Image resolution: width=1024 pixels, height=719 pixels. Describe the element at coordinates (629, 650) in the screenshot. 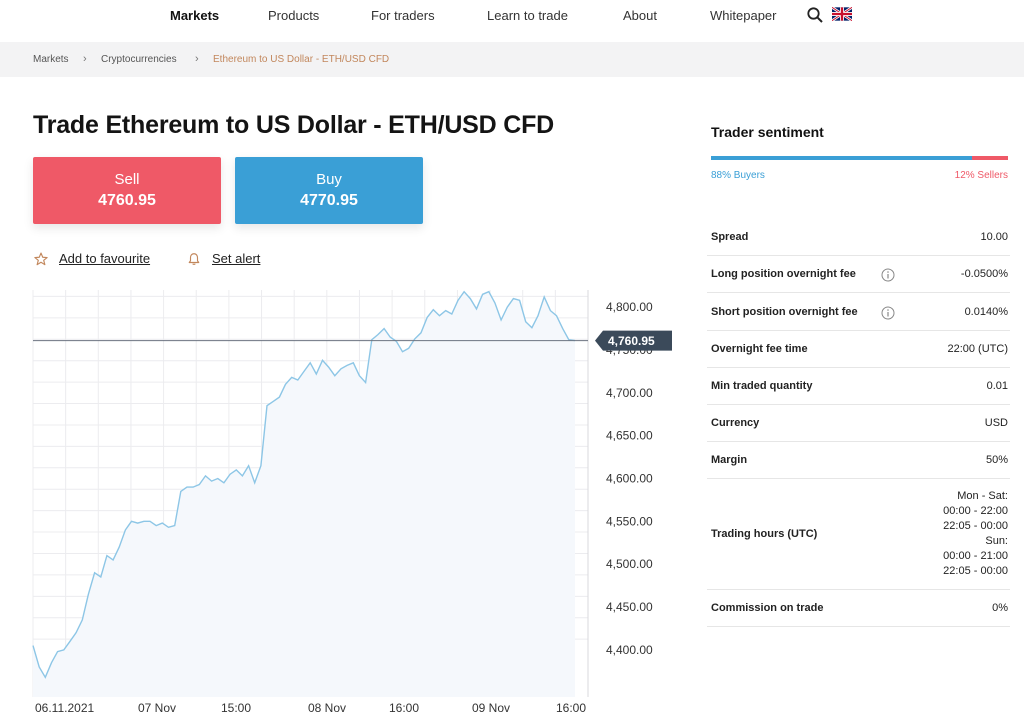

I see `y-tick-label: 4,400.00` at that location.